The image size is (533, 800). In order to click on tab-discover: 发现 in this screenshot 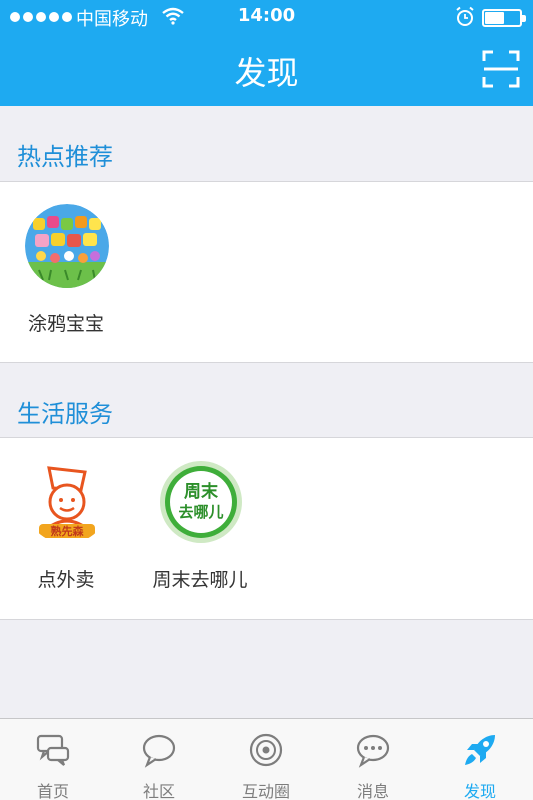, I will do `click(480, 759)`.